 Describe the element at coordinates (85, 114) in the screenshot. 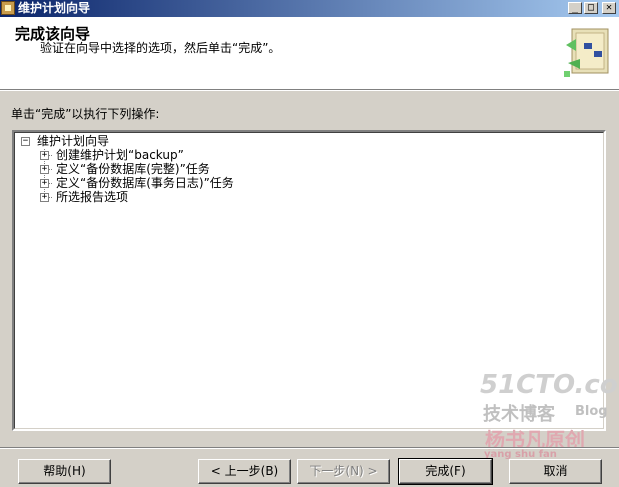

I see `instruction-label: 单击“完成”以执行下列操作:` at that location.